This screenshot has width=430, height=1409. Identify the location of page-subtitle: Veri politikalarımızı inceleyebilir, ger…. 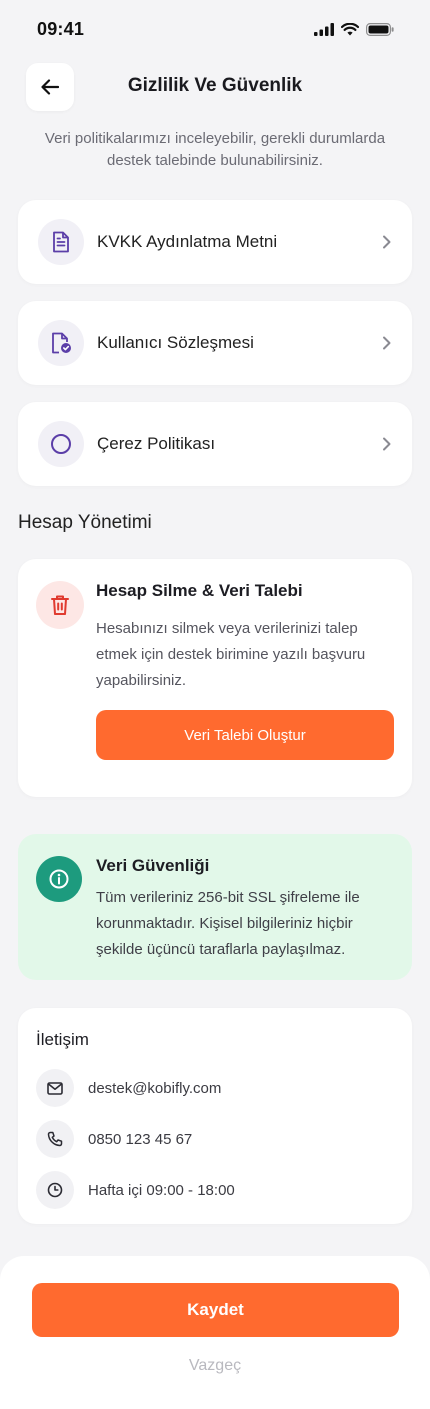
(215, 149).